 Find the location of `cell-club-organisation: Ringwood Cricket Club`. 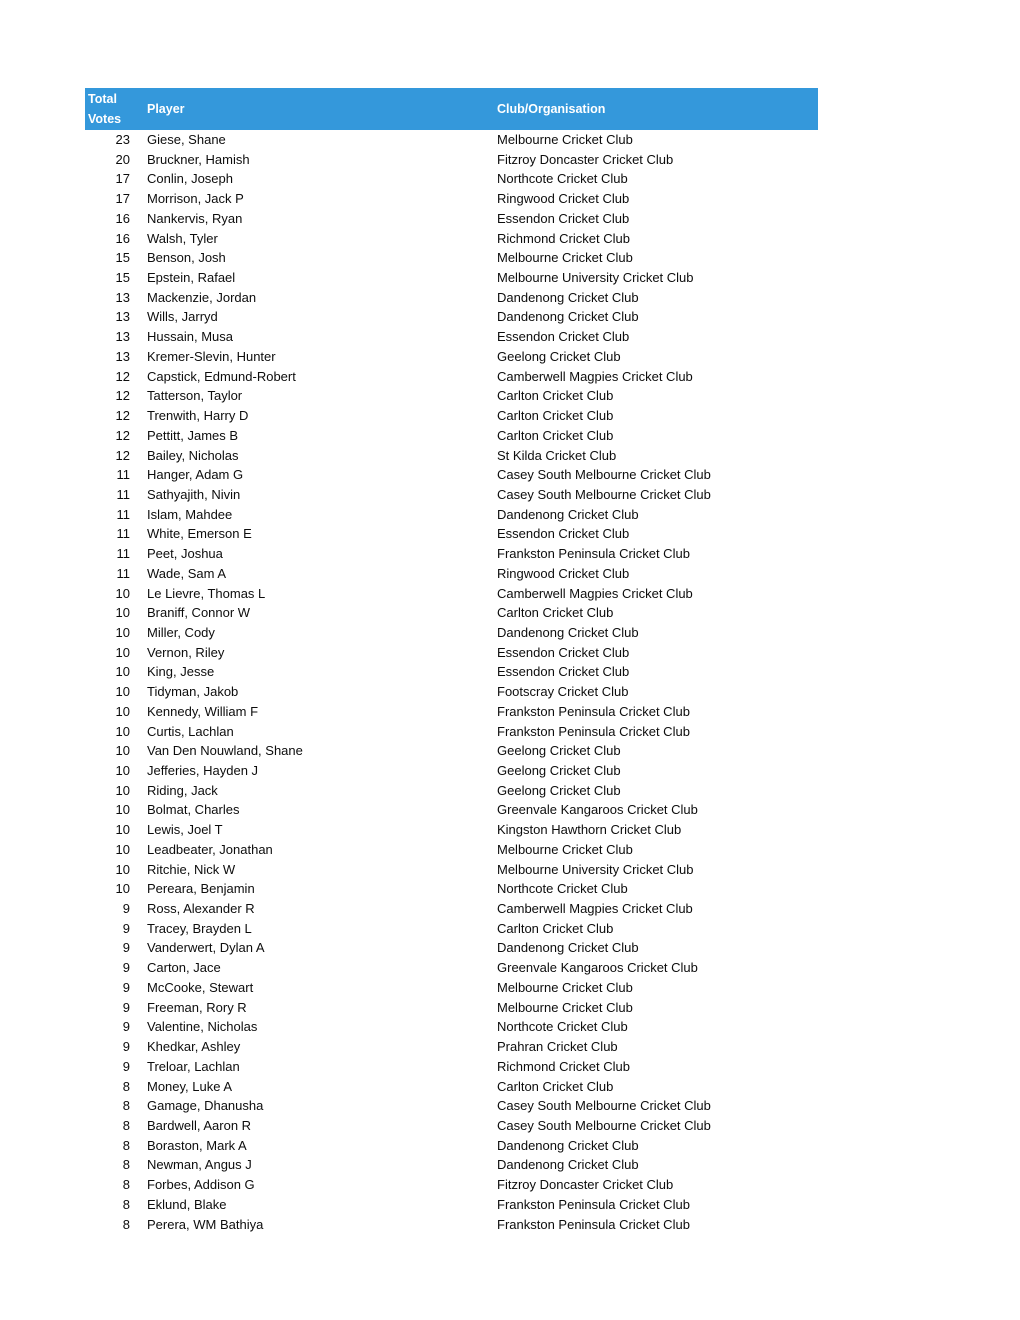

cell-club-organisation: Ringwood Cricket Club is located at coordinates (563, 199).